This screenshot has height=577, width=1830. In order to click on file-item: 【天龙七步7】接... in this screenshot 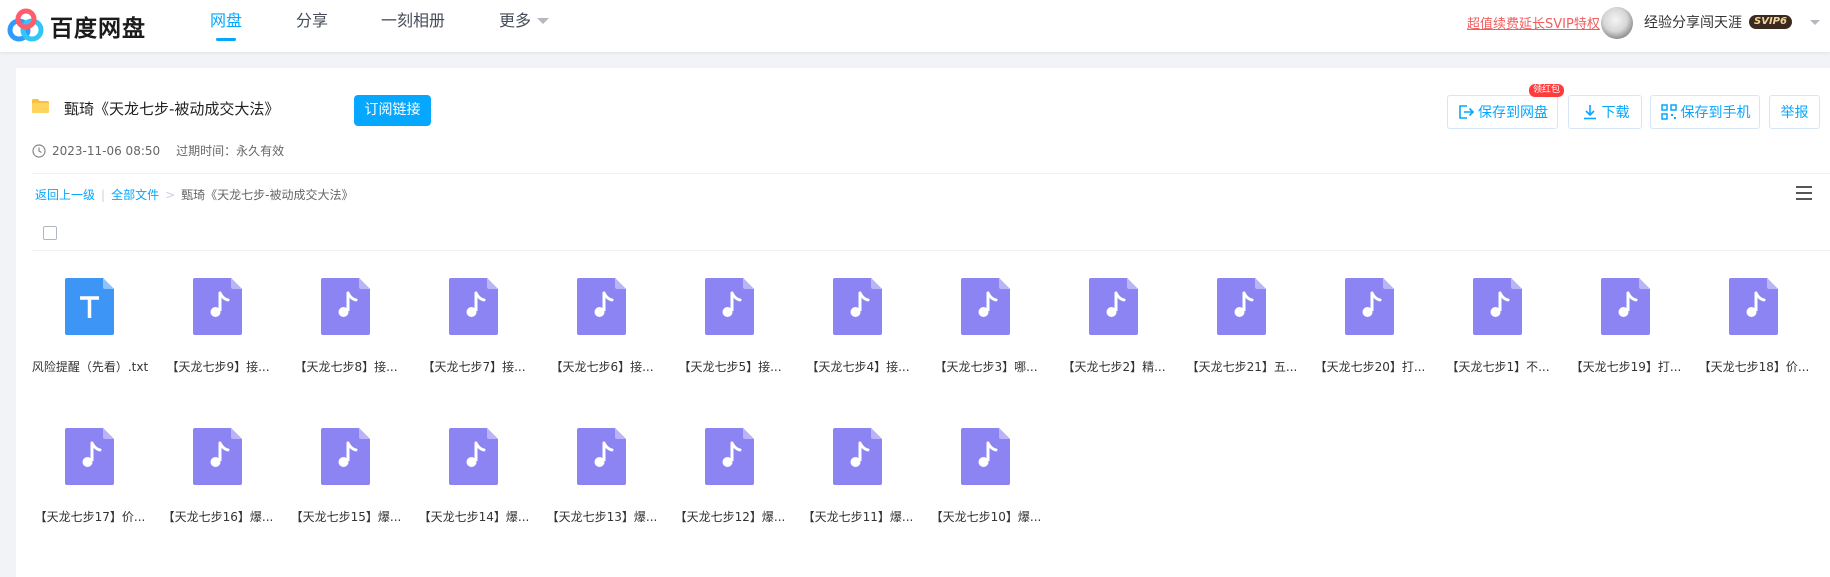, I will do `click(474, 336)`.